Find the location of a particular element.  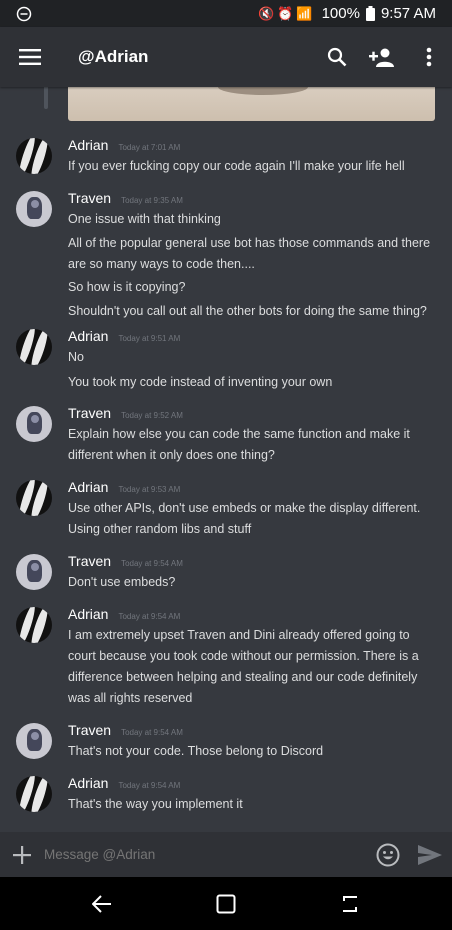

plus-icon is located at coordinates (22, 854).